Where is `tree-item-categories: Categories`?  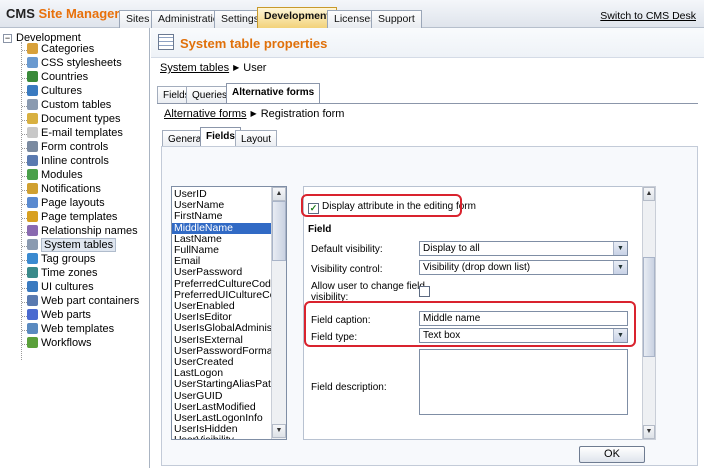 tree-item-categories: Categories is located at coordinates (60, 50).